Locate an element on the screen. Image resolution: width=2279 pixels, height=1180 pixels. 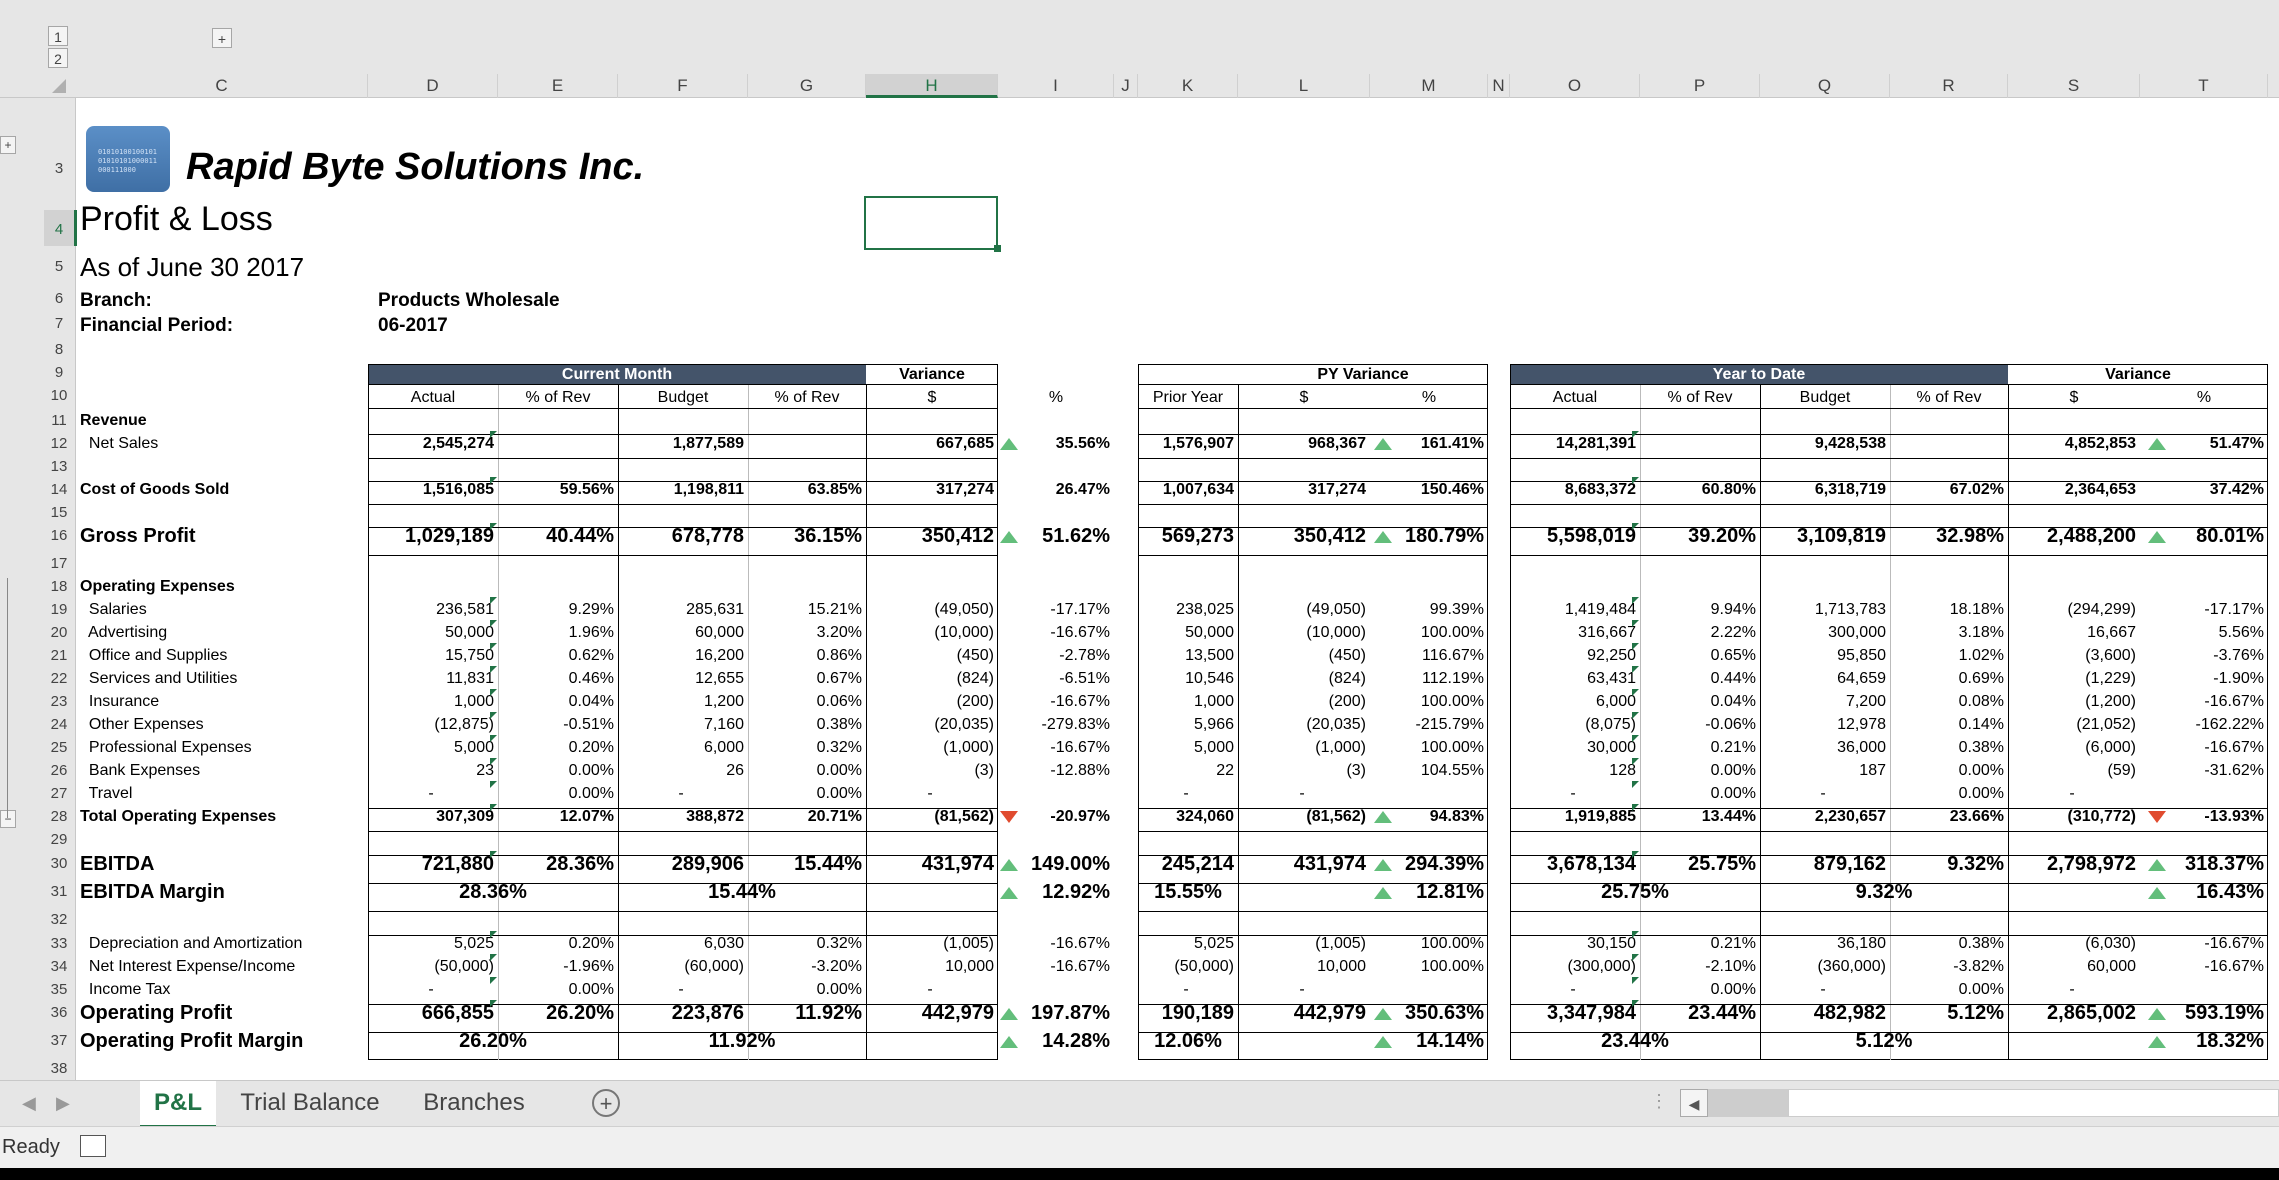
cell-r27: 0.00% is located at coordinates (1981, 793).